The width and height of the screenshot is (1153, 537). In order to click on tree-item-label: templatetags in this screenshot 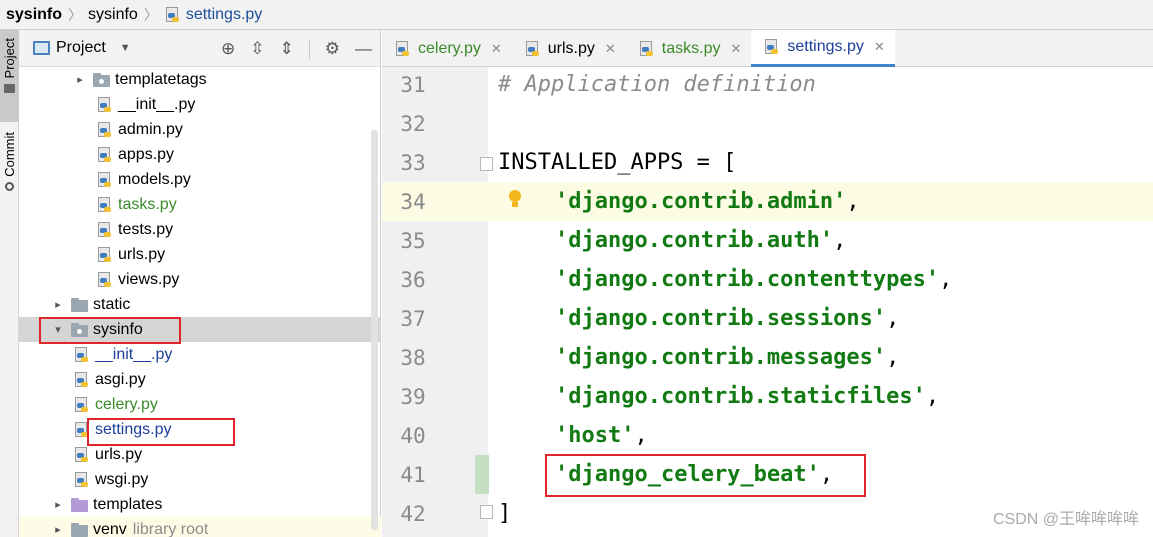, I will do `click(161, 79)`.